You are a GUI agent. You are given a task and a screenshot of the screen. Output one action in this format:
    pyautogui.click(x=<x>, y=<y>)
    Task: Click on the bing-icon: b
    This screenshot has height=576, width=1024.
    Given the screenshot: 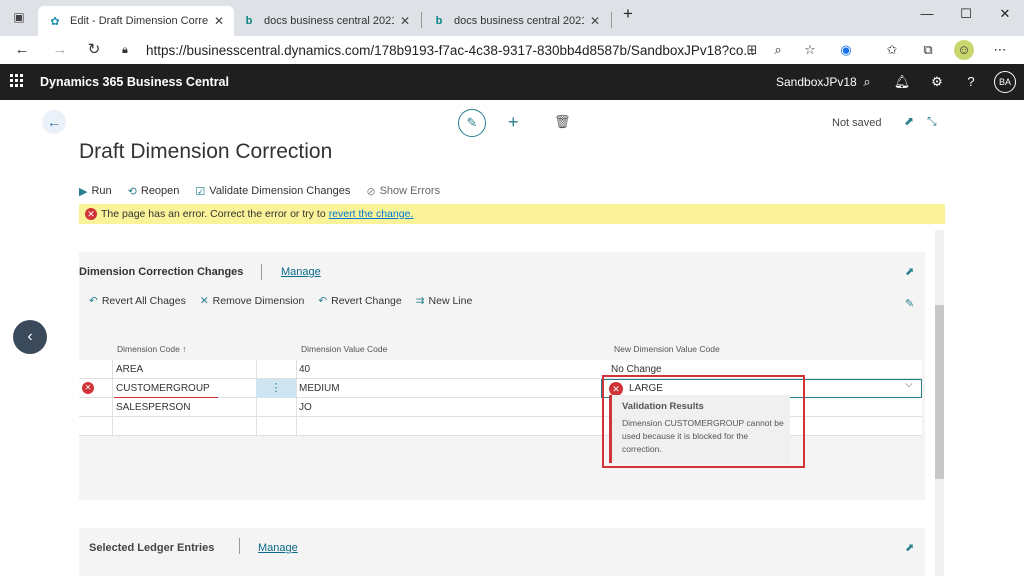 What is the action you would take?
    pyautogui.click(x=249, y=21)
    